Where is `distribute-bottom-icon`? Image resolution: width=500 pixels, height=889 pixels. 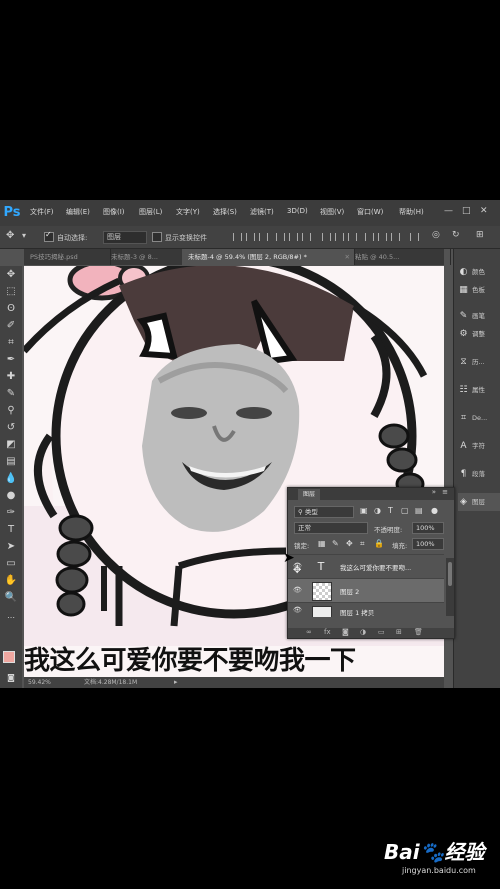
distribute-bottom-icon is located at coordinates (352, 237).